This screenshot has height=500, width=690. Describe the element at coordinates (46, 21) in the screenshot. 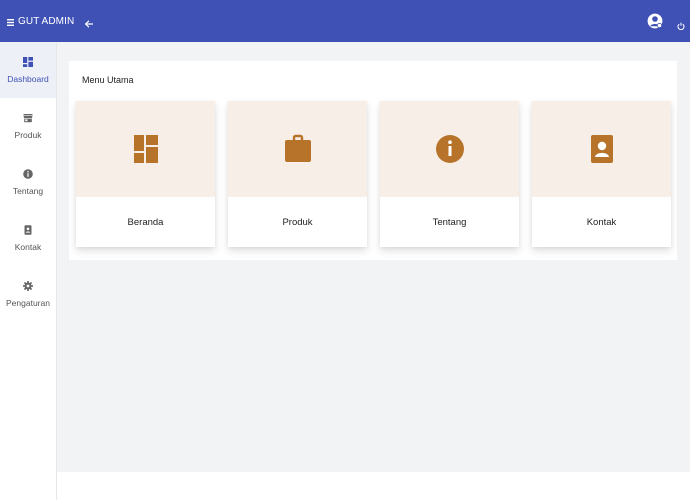

I see `app-title: GUT ADMIN` at that location.